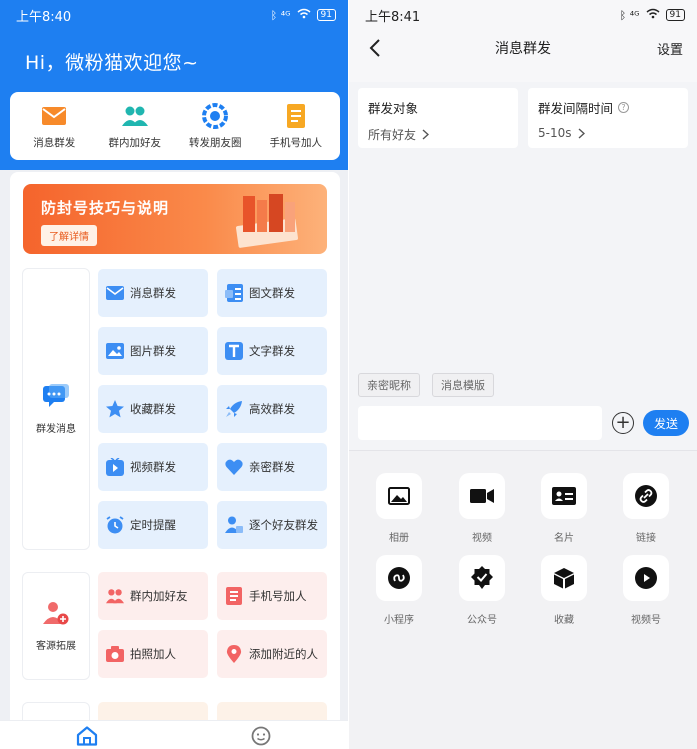 This screenshot has width=697, height=749. I want to click on tile-text-broadcast: 文字群发, so click(272, 351).